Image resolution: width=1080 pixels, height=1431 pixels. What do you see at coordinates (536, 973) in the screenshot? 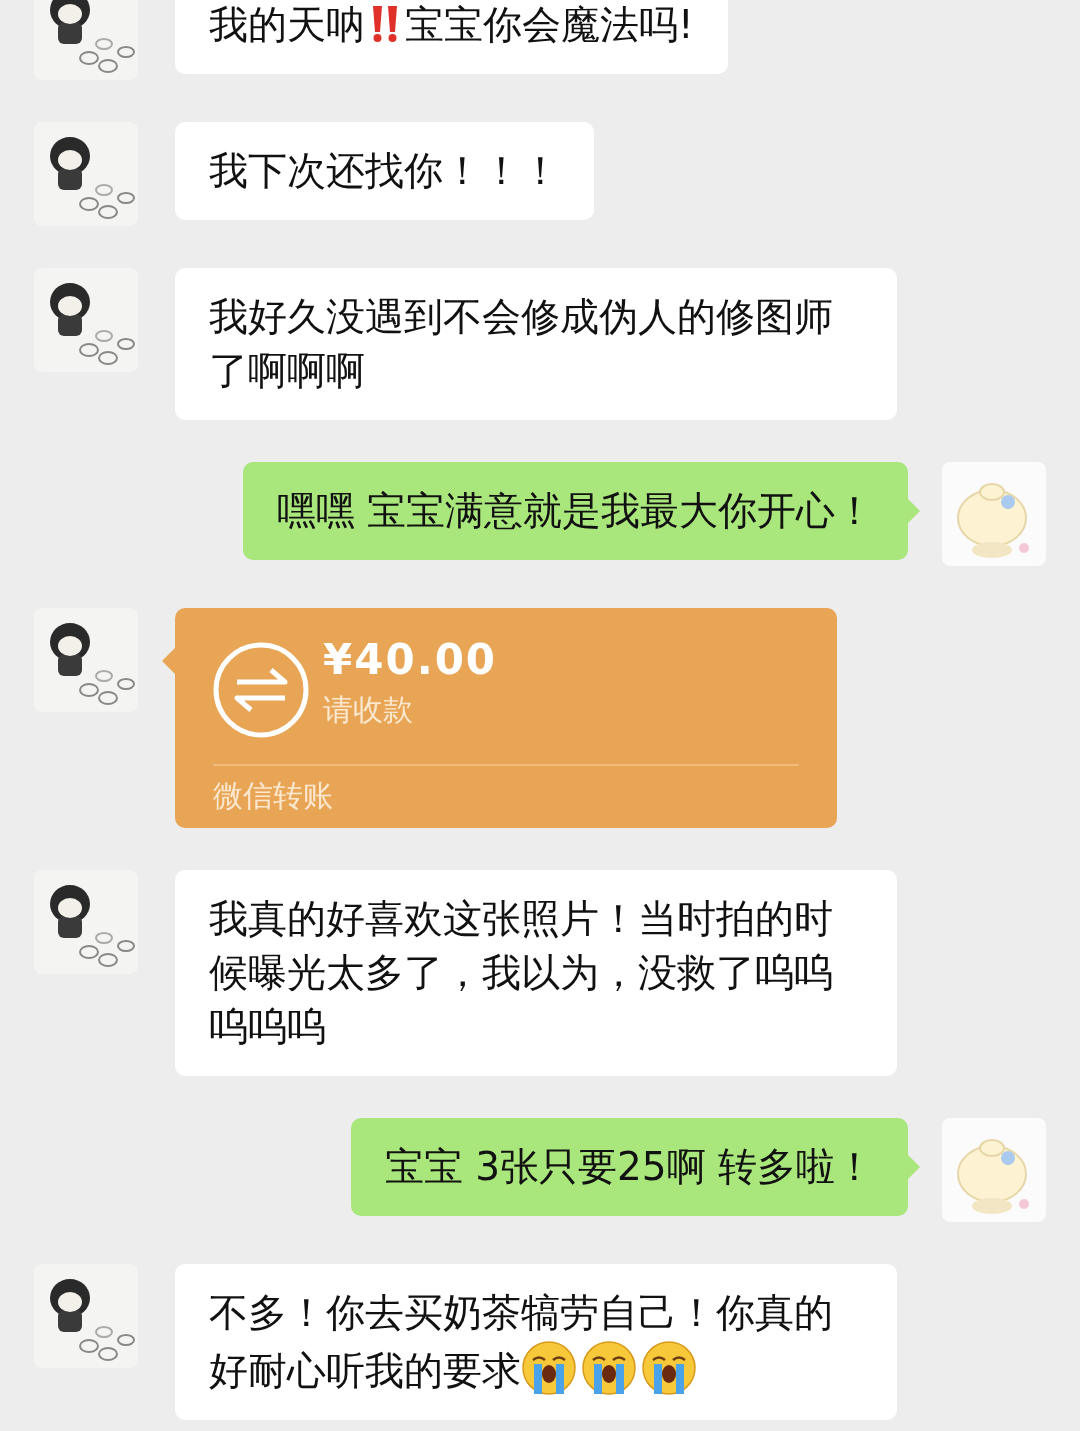
I see `message-bubble: 我真的好喜欢这张照片！当时拍的时候曝光太多了，我以为，没救了呜呜呜呜呜` at bounding box center [536, 973].